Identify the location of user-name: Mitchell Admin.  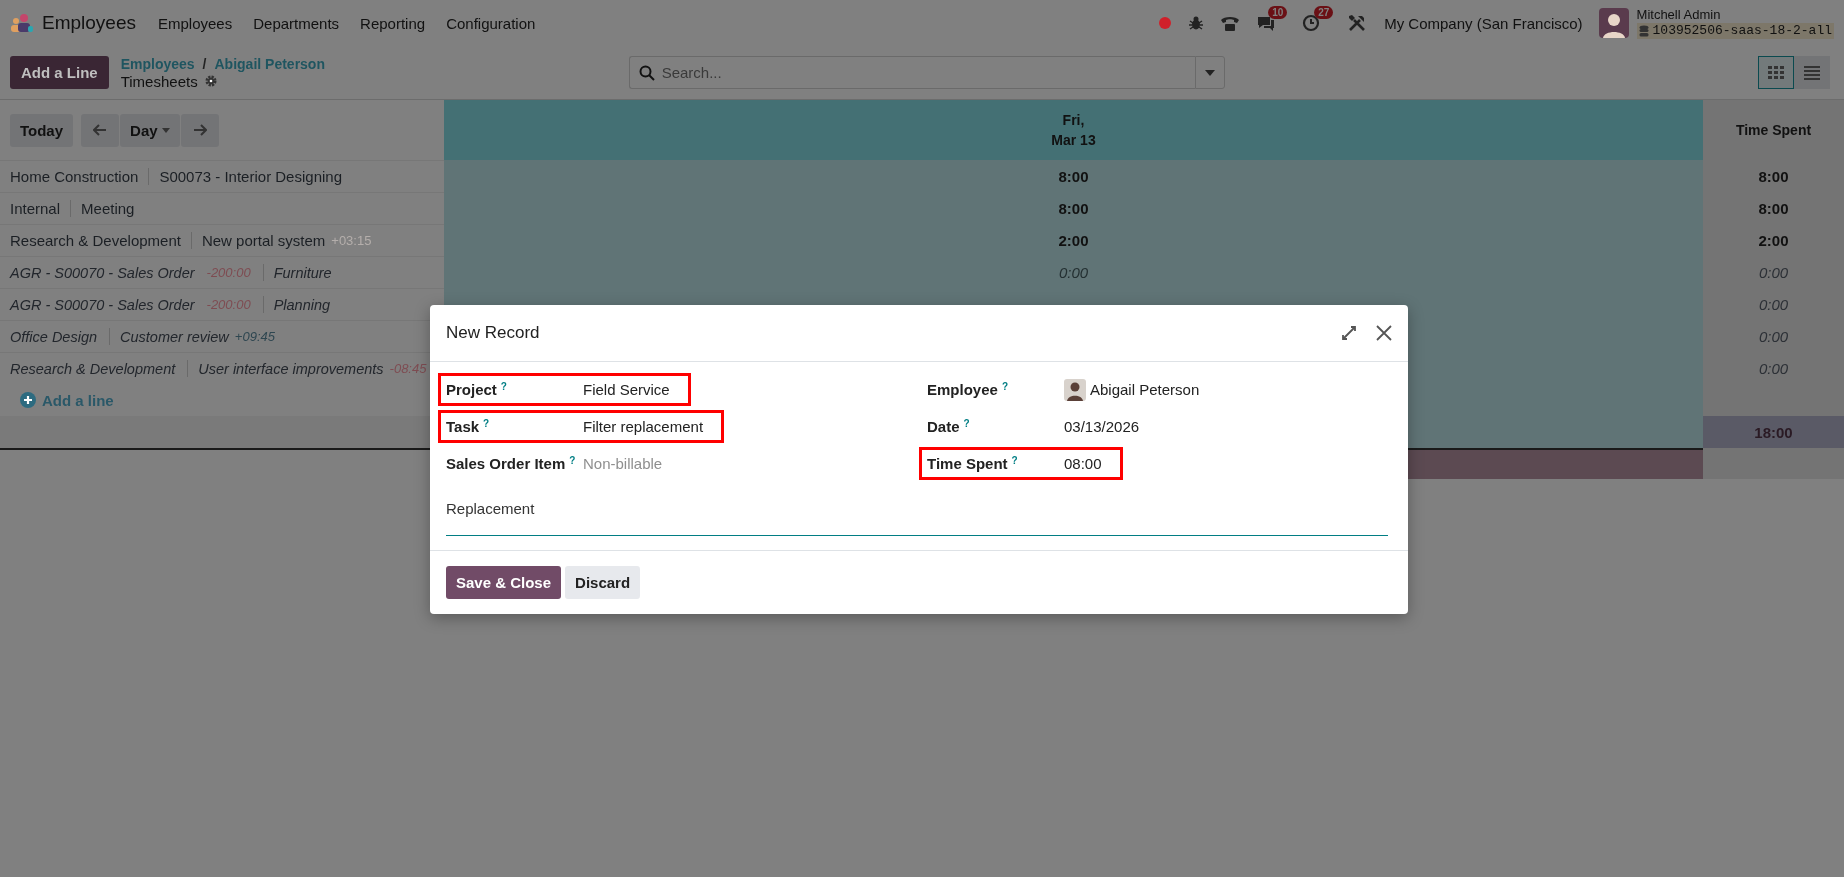
(1735, 15).